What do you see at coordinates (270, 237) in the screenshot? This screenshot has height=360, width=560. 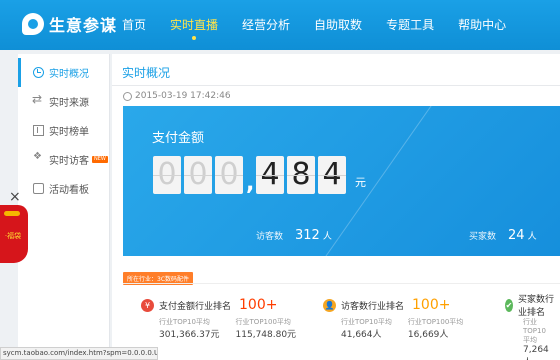 I see `visitors-label: 访客数` at bounding box center [270, 237].